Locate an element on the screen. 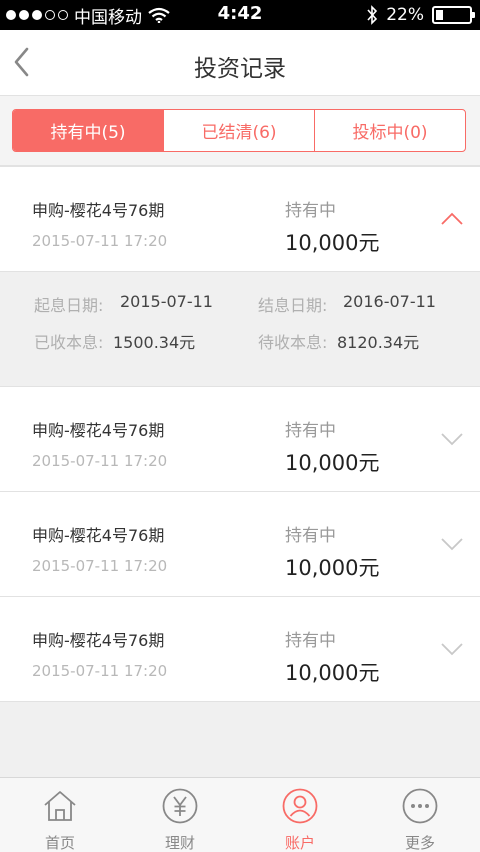  detail-row-dates: 起息日期: 2015-07-11 结息日期: 2016-07-11 is located at coordinates (240, 303).